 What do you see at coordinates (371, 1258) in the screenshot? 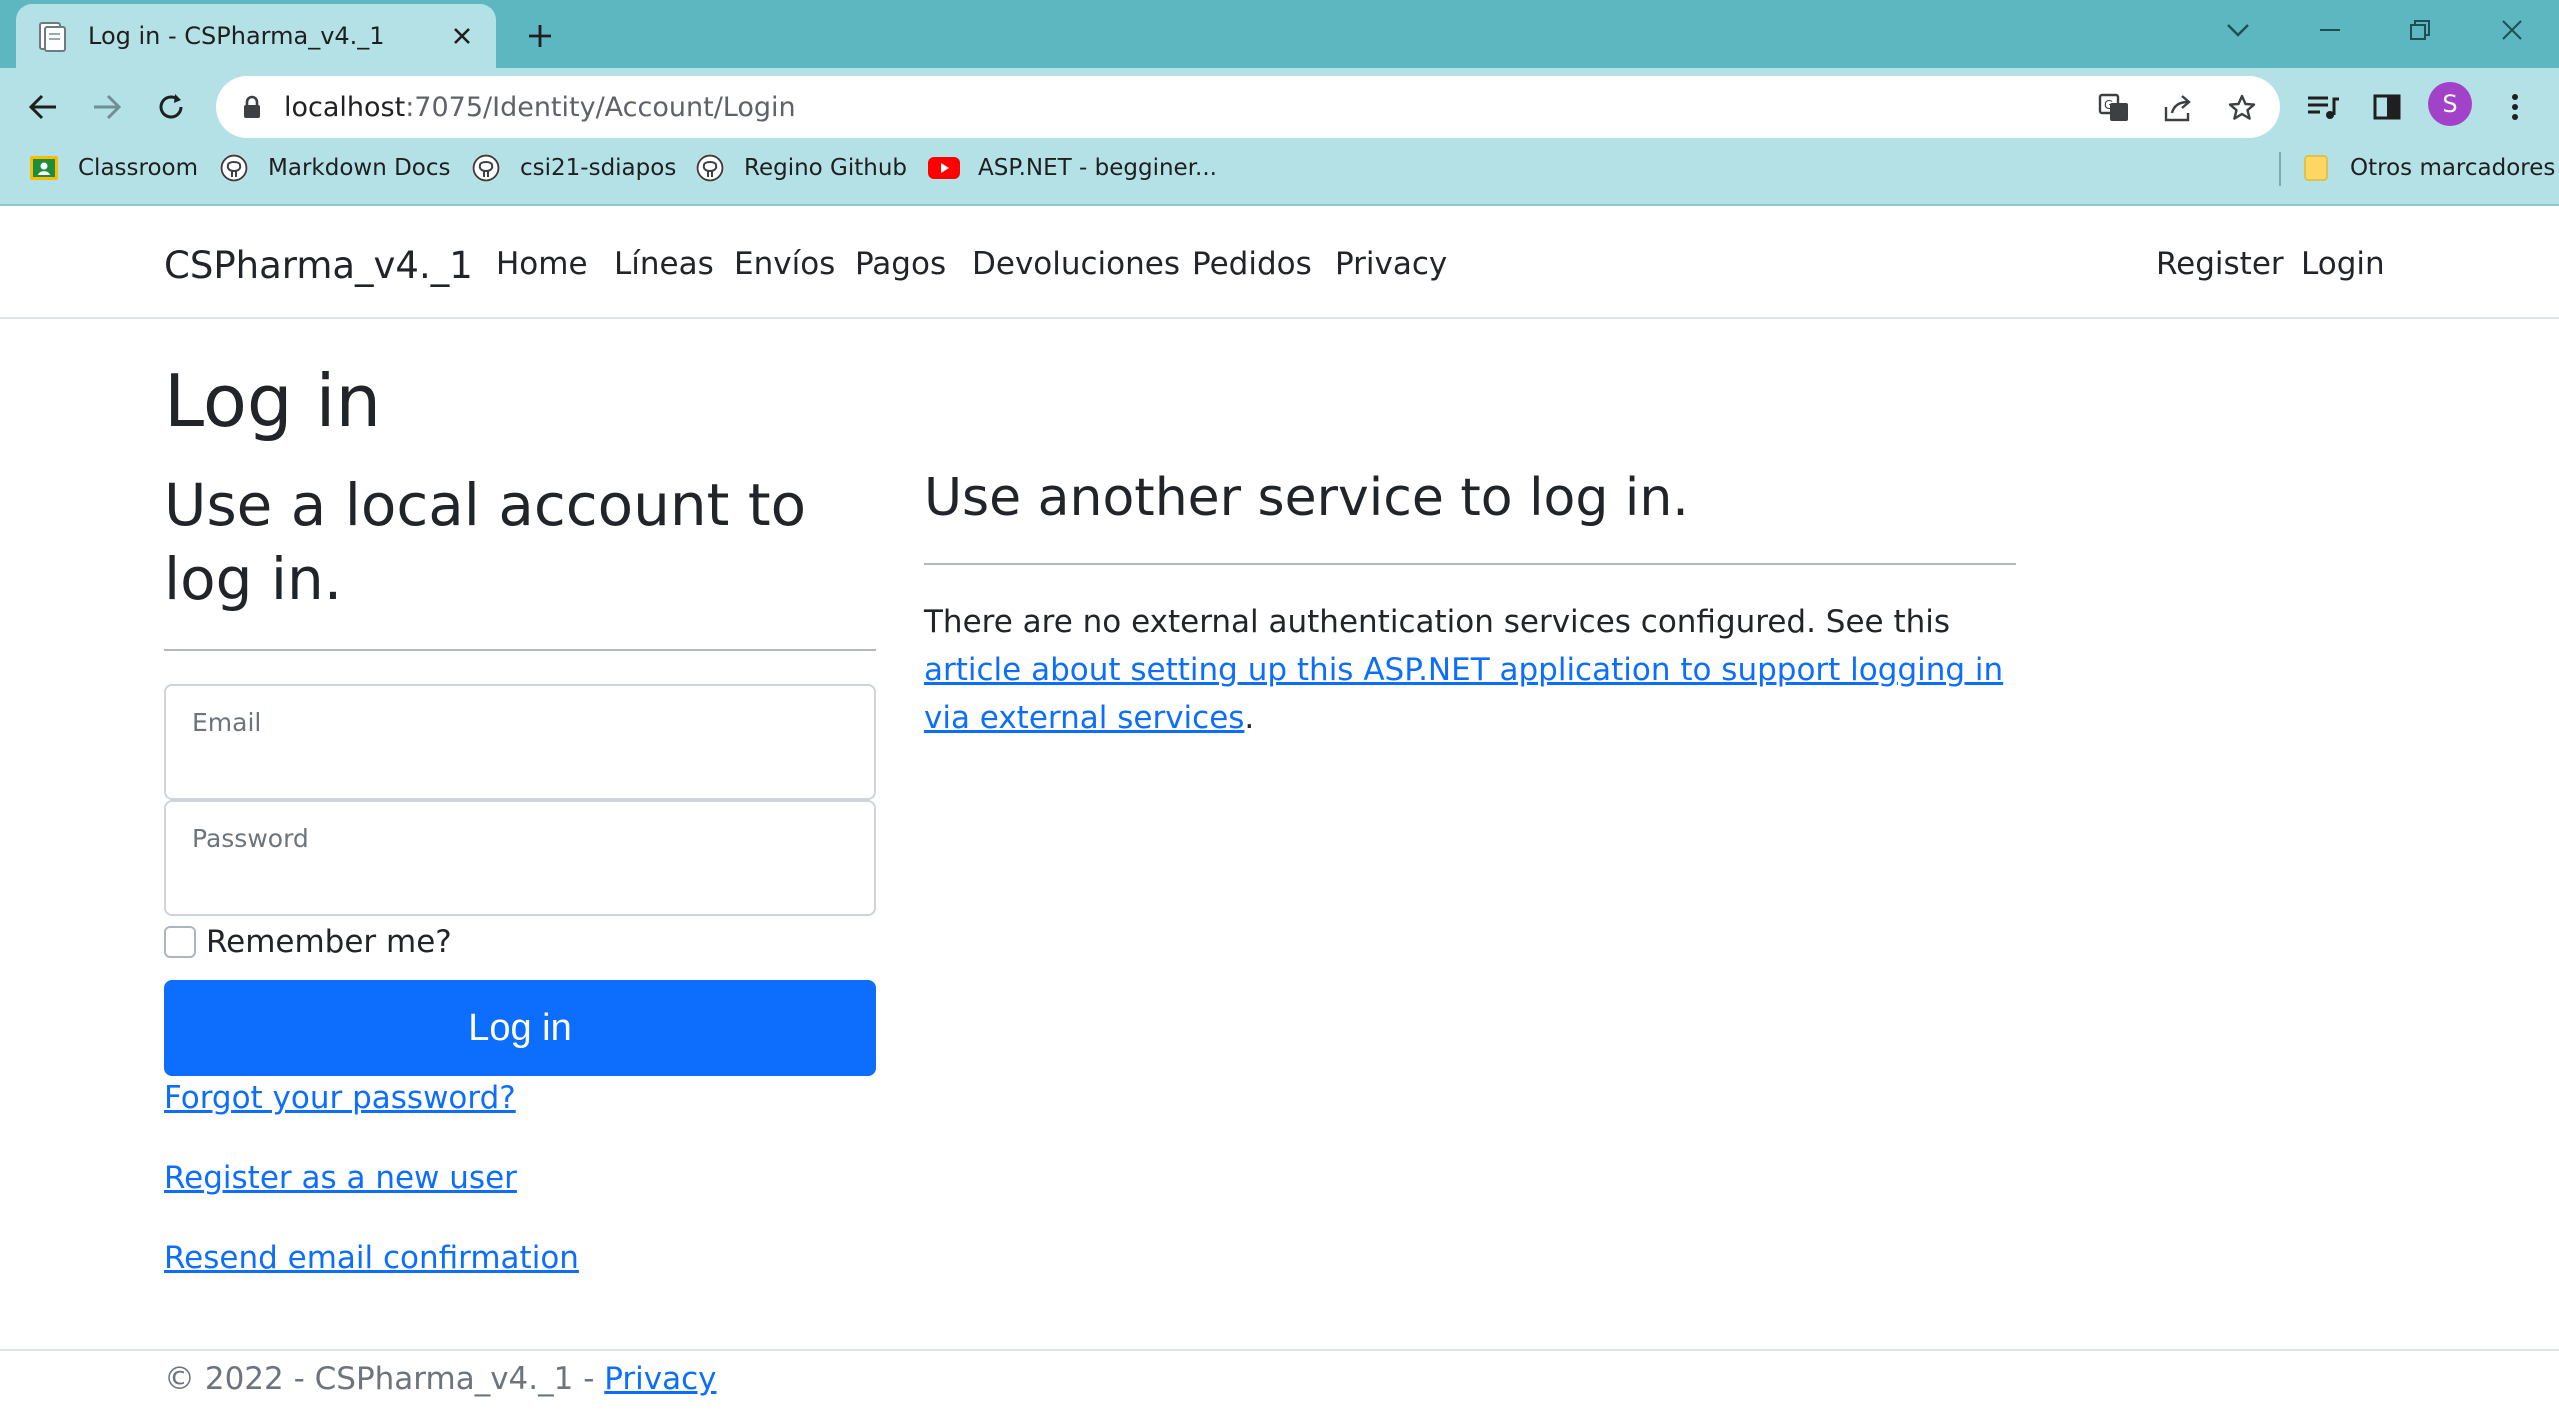
I see `resend-confirmation-link: Resend email confirmation` at bounding box center [371, 1258].